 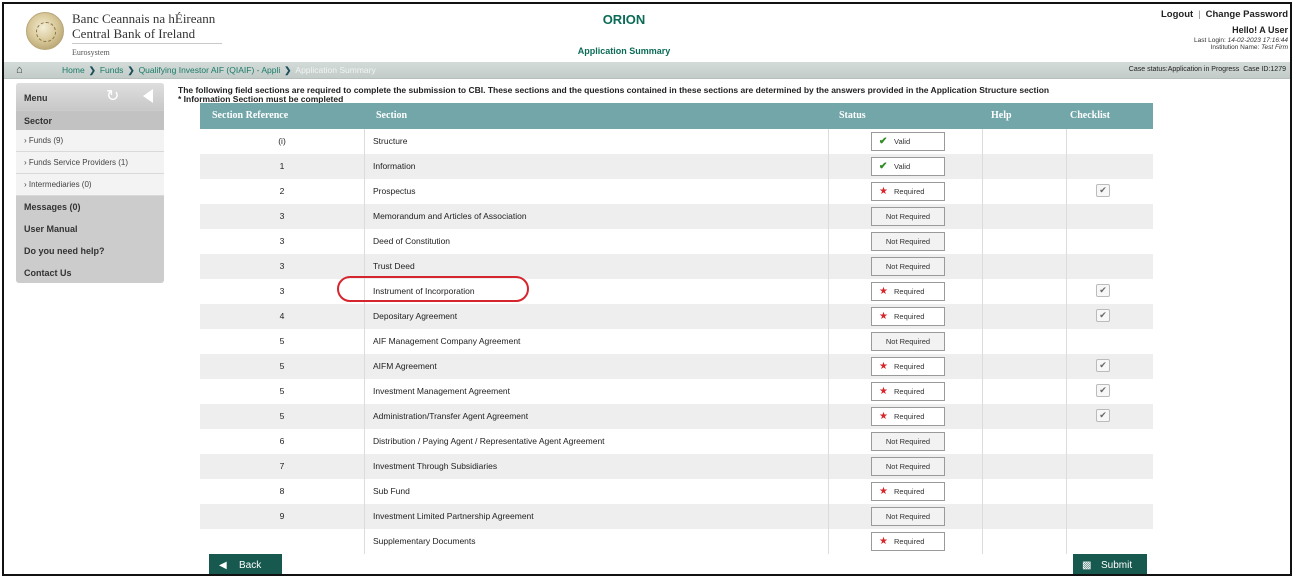 I want to click on section-name: AIF Management Company Agreement, so click(x=446, y=341).